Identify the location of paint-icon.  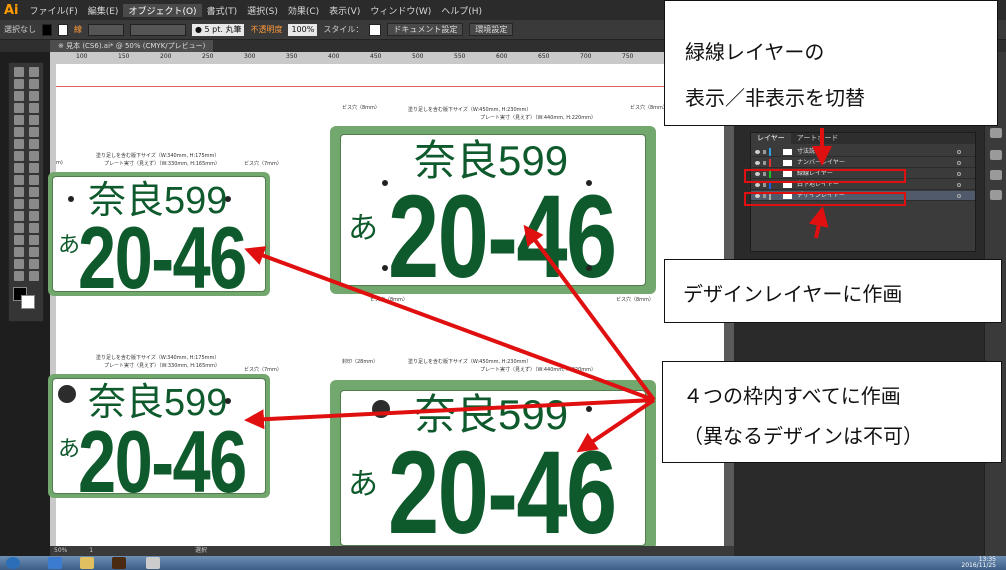
(153, 563).